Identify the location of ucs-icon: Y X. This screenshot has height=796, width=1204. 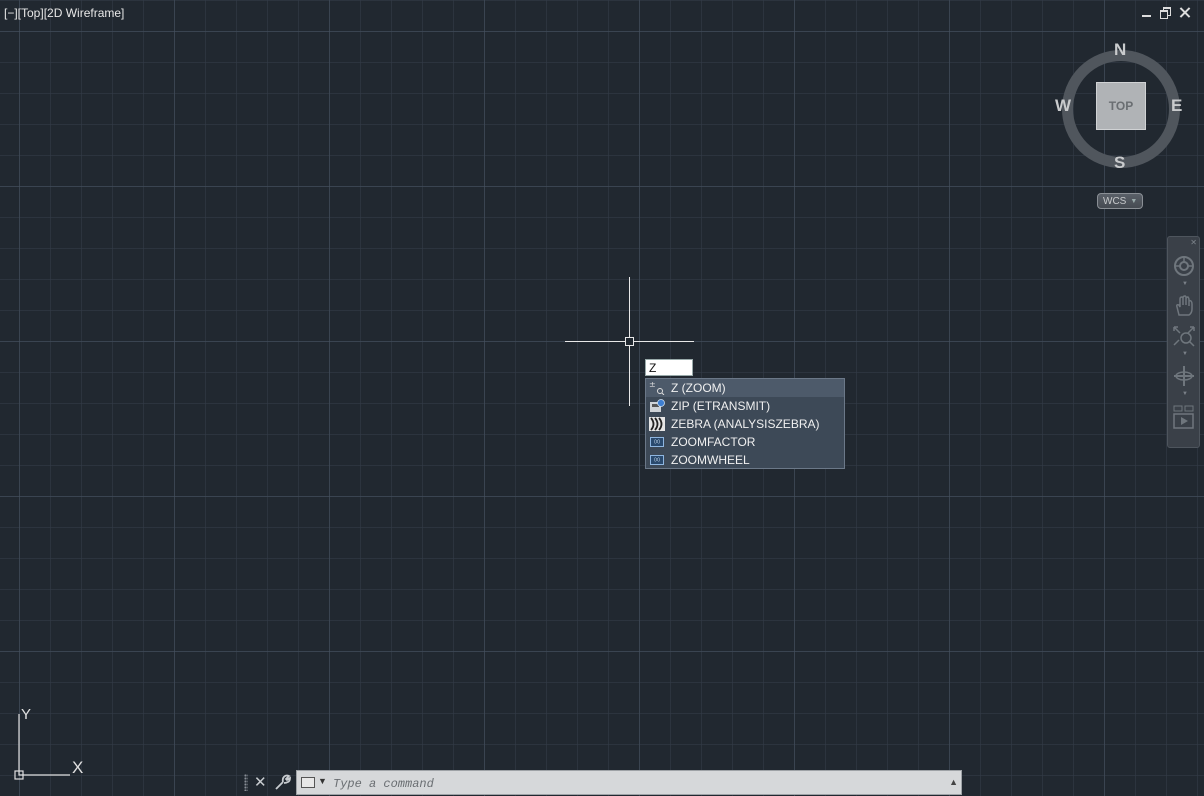
(52, 744).